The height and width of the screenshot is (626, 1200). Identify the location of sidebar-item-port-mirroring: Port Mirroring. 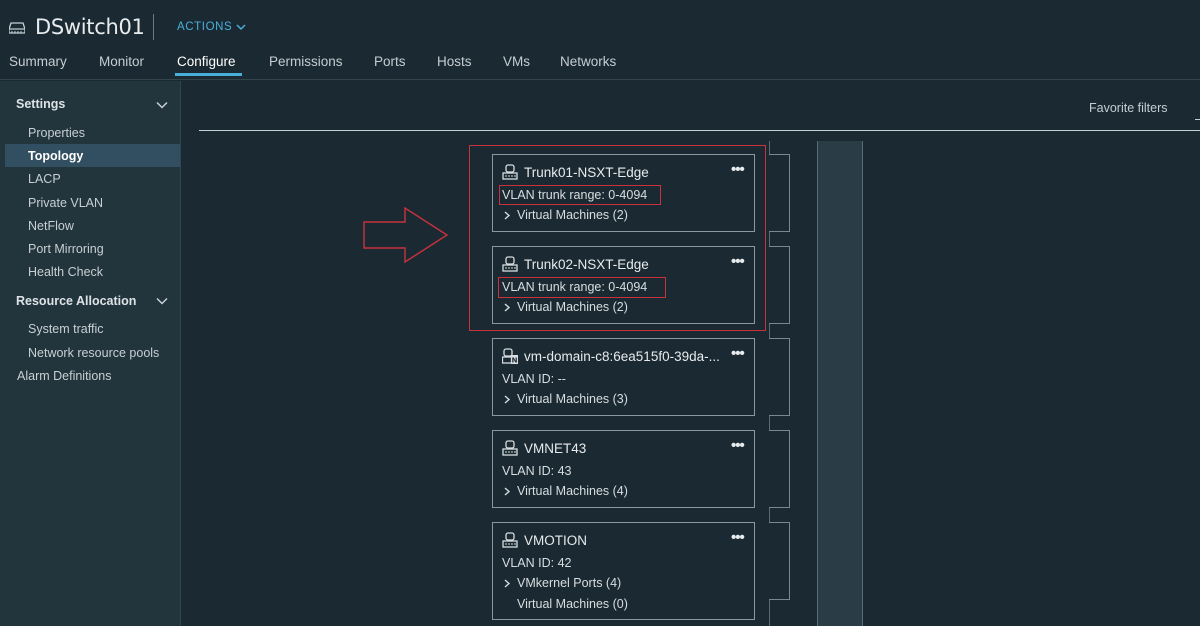
(66, 249).